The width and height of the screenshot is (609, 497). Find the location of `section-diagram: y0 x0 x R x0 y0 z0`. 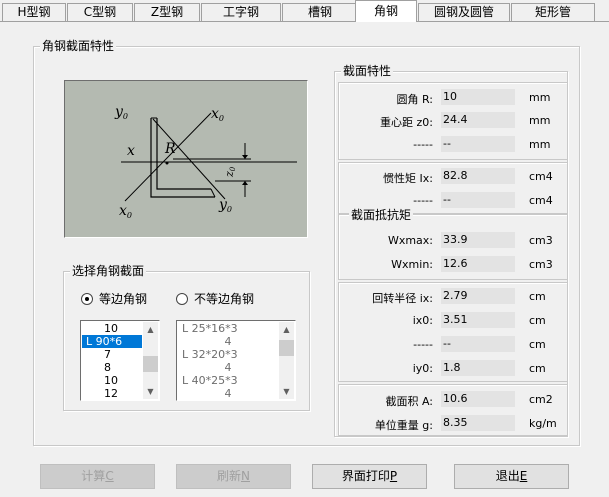

section-diagram: y0 x0 x R x0 y0 z0 is located at coordinates (186, 159).